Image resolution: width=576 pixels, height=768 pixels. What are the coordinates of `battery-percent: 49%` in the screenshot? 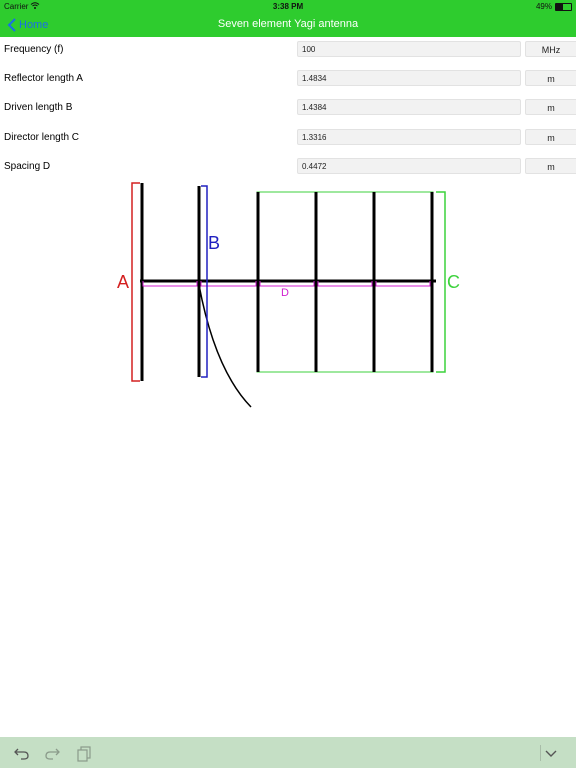 It's located at (543, 6).